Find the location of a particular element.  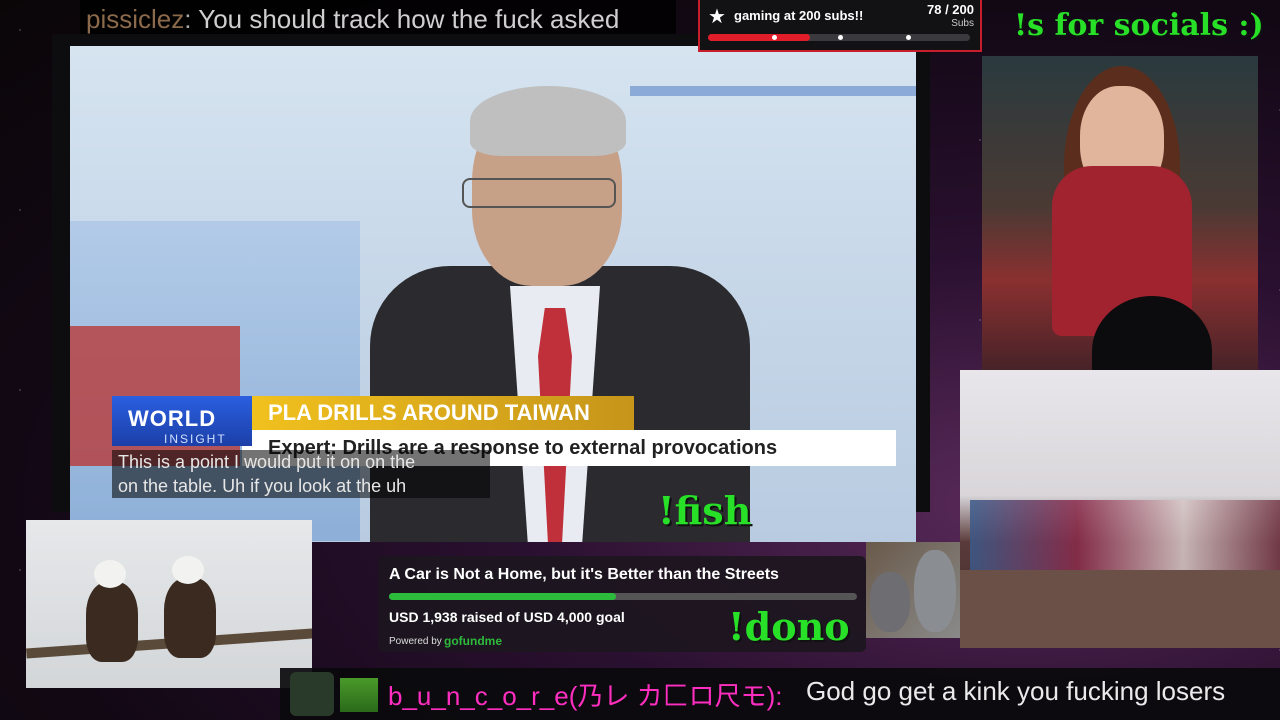

gofundme-progress-bar is located at coordinates (623, 596).